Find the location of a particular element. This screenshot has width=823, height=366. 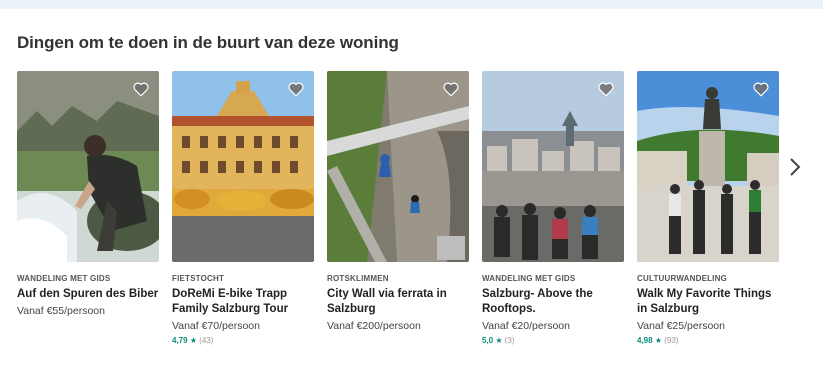

chevron-right-icon is located at coordinates (795, 167).